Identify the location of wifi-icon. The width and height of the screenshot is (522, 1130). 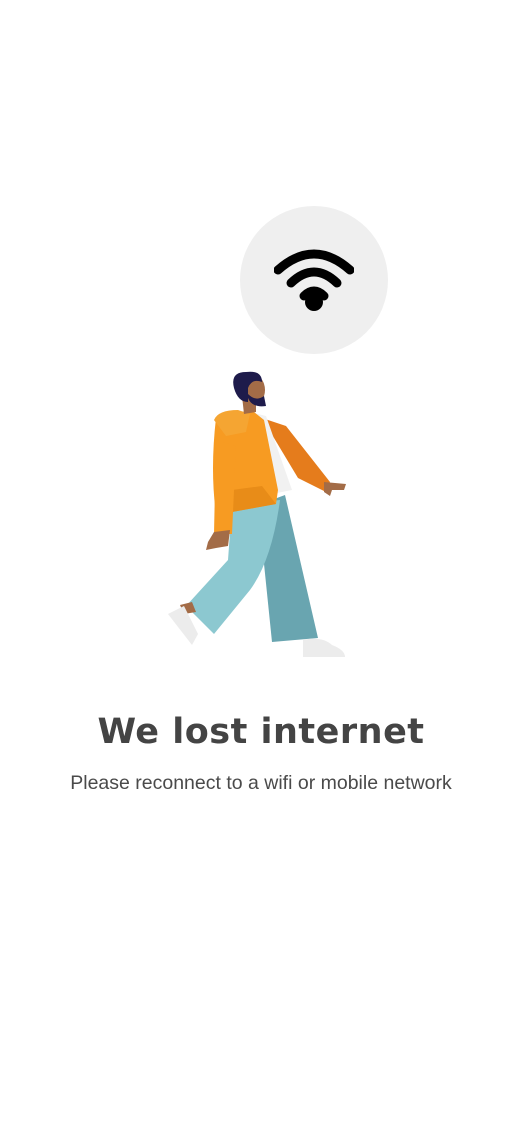
(314, 280).